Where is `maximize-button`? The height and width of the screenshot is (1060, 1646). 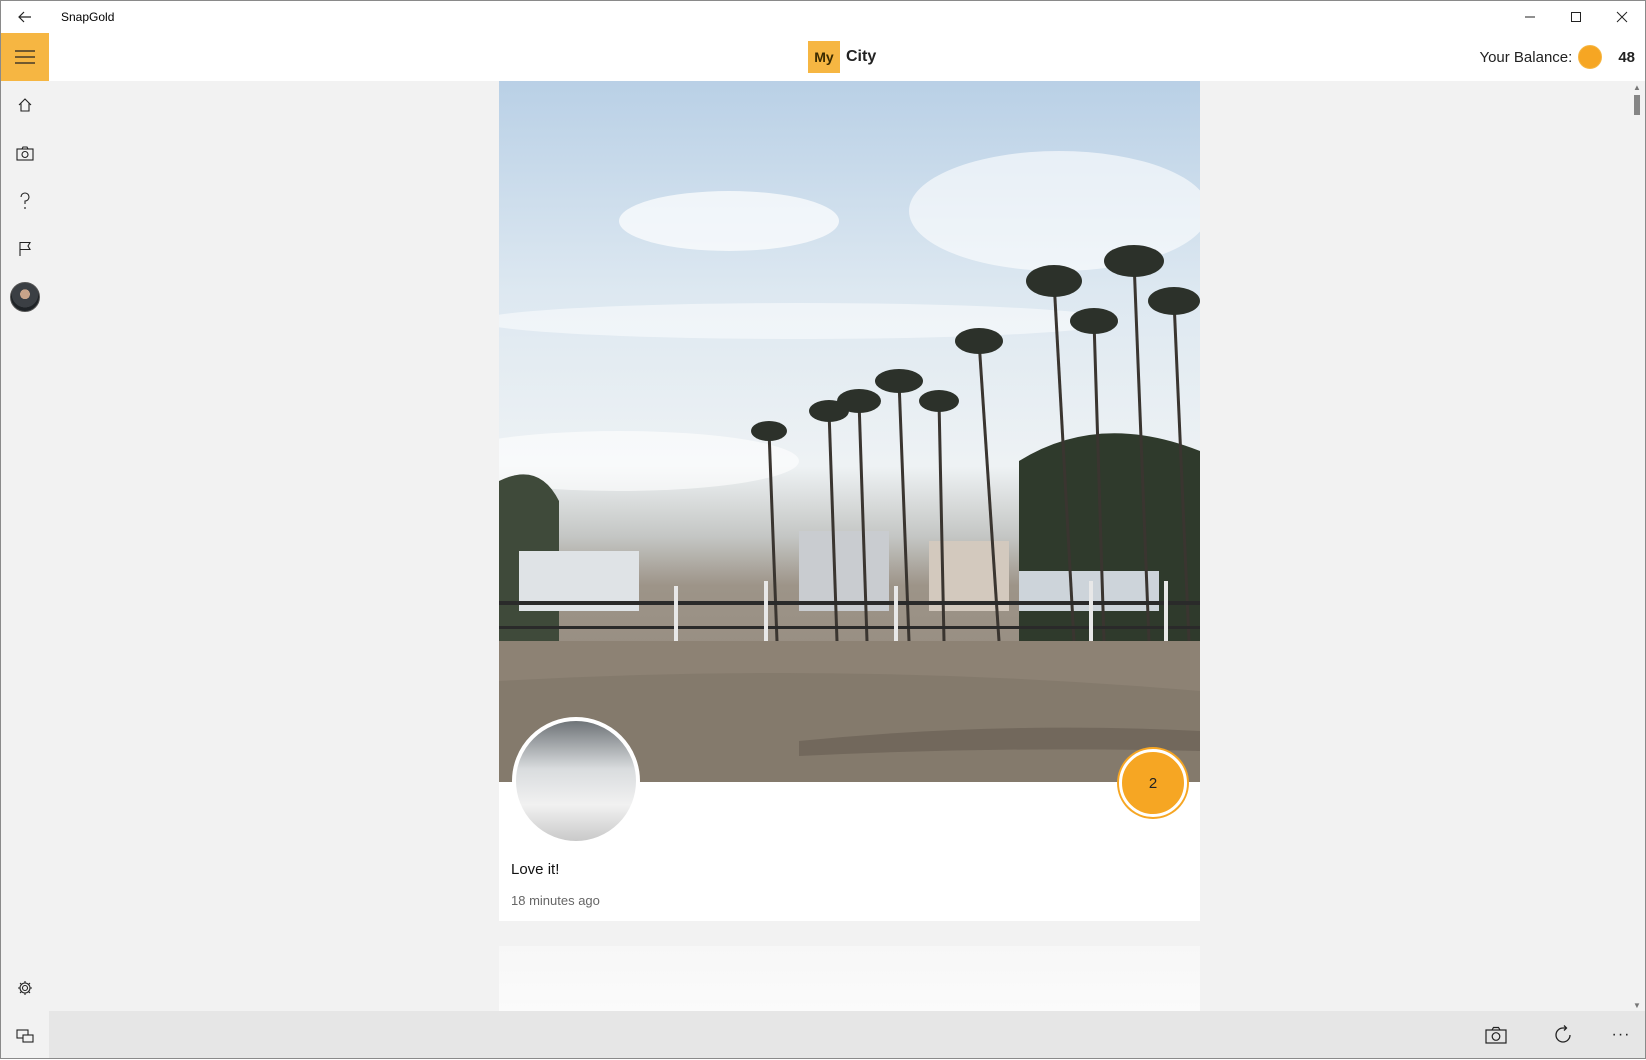
maximize-button is located at coordinates (1576, 17).